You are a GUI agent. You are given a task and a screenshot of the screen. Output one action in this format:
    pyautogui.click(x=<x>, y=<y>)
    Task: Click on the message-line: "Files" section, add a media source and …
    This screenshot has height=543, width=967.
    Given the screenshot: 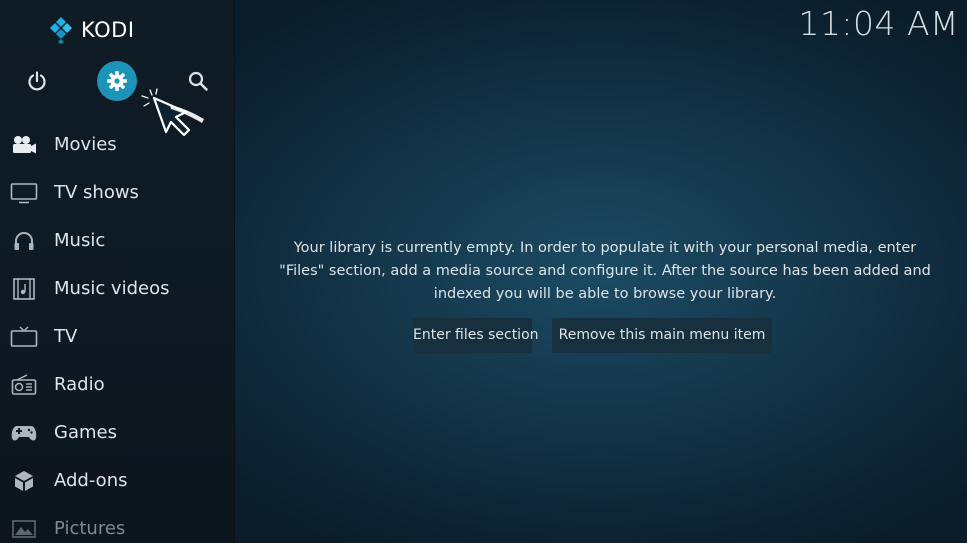 What is the action you would take?
    pyautogui.click(x=605, y=271)
    